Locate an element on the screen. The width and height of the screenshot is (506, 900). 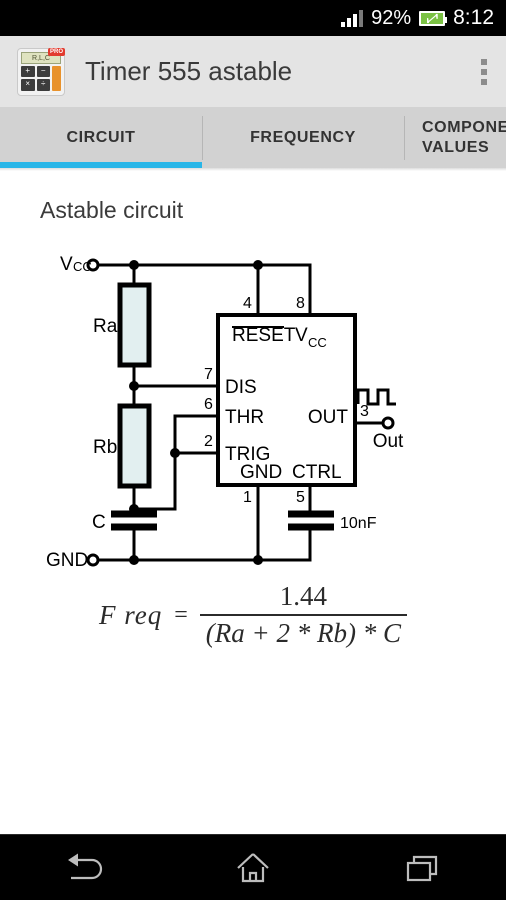
pin-label-reset: RESET is located at coordinates (264, 335).